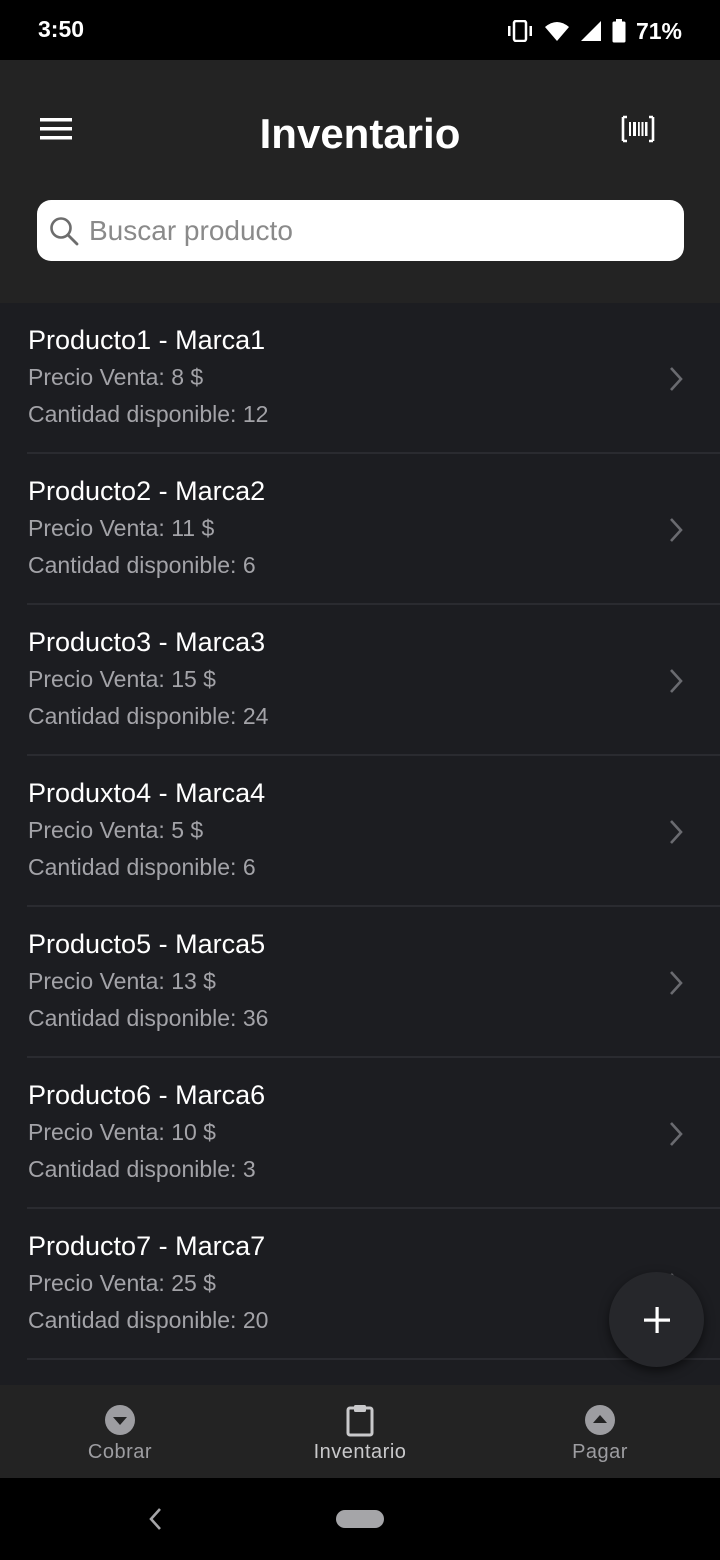  What do you see at coordinates (360, 30) in the screenshot?
I see `status-bar: 3:50 71%` at bounding box center [360, 30].